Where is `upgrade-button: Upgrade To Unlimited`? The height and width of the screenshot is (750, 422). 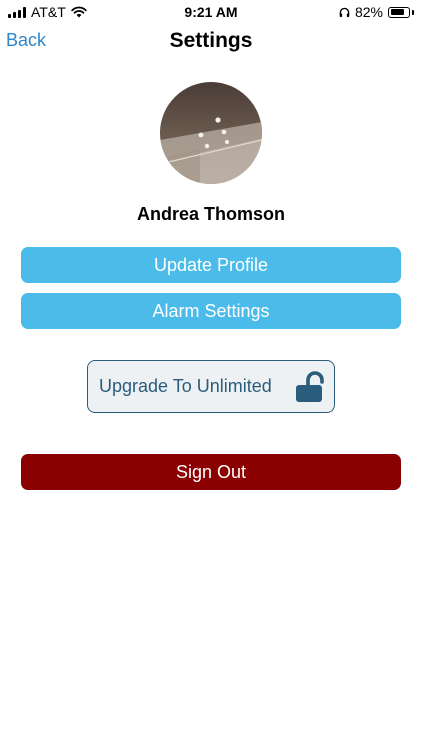 upgrade-button: Upgrade To Unlimited is located at coordinates (211, 386).